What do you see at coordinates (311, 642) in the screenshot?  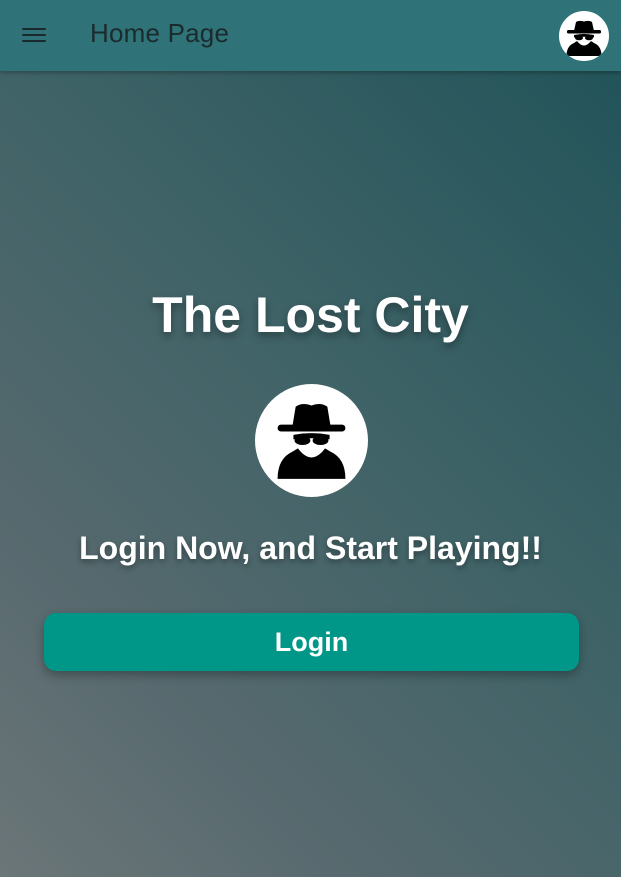 I see `login-button: Login` at bounding box center [311, 642].